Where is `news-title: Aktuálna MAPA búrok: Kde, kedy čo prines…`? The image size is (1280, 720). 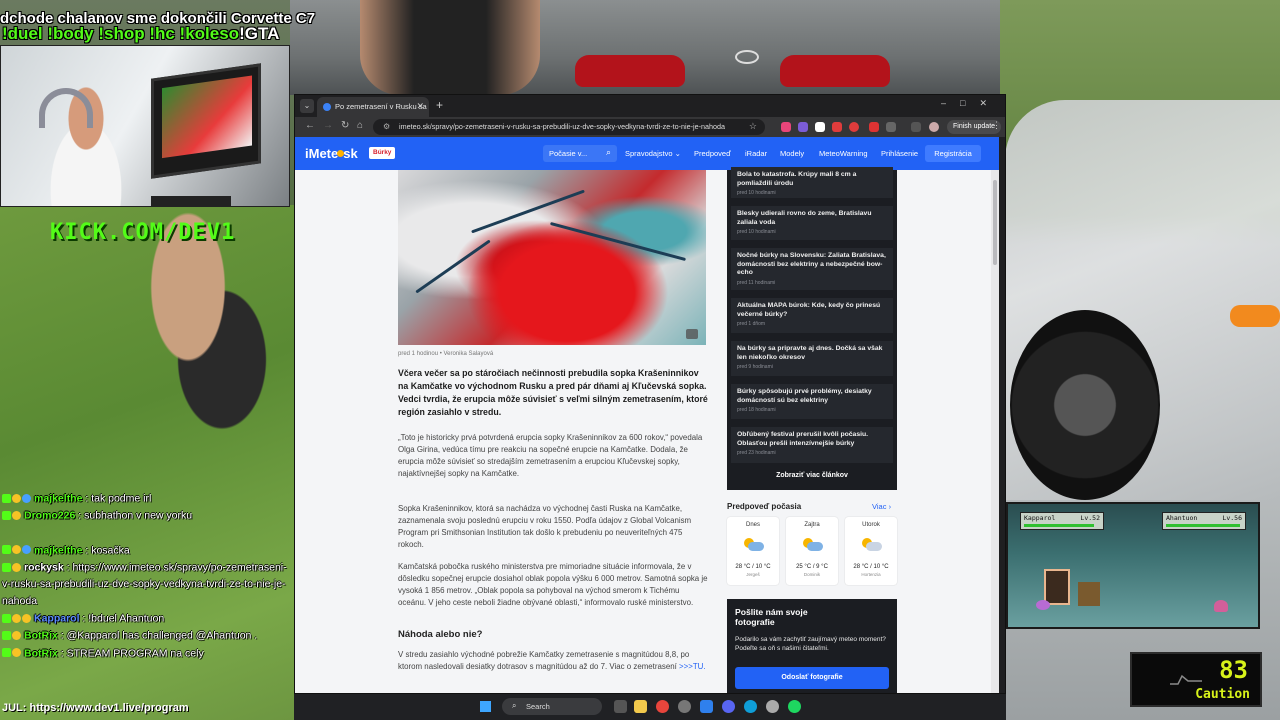 news-title: Aktuálna MAPA búrok: Kde, kedy čo prines… is located at coordinates (809, 310).